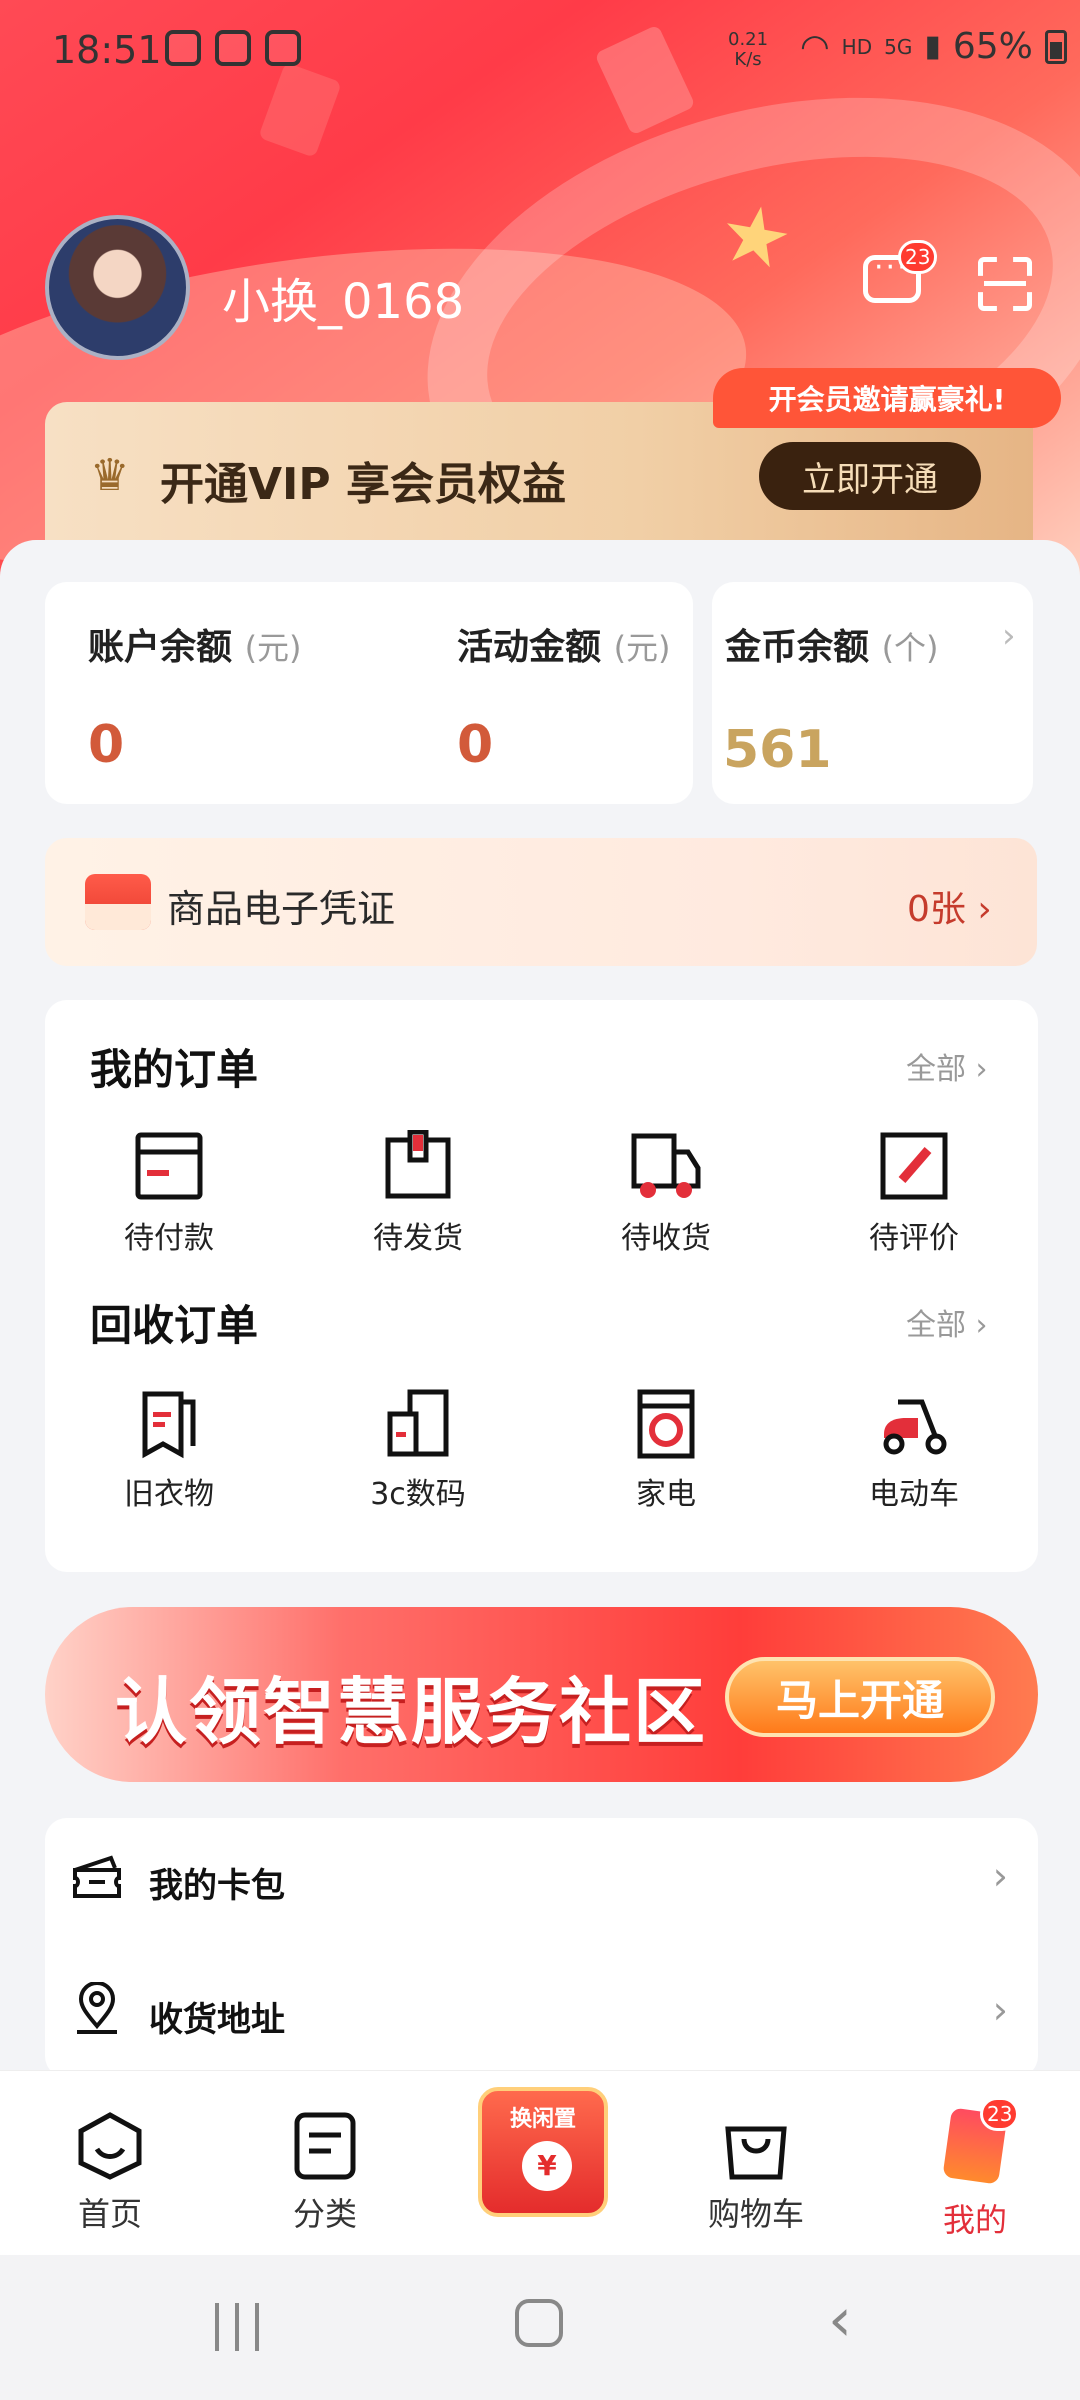  What do you see at coordinates (363, 484) in the screenshot?
I see `vip-title: 开通VIP 享会员权益` at bounding box center [363, 484].